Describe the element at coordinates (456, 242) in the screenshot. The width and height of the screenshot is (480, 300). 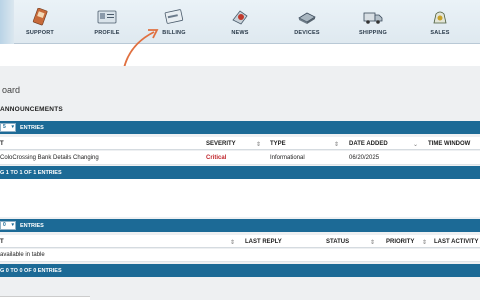
I see `column-header-last-activity: LAST ACTIVITY` at that location.